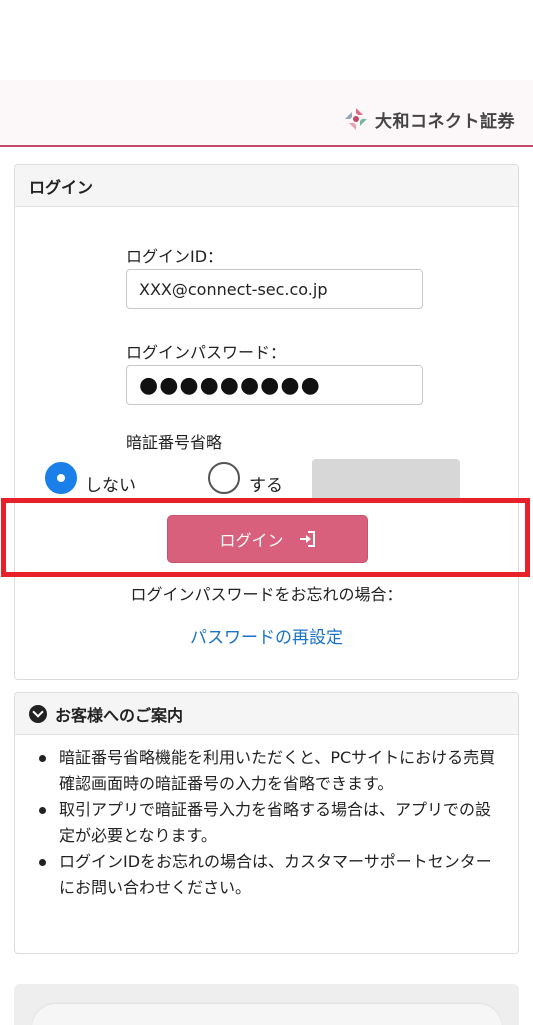 The width and height of the screenshot is (533, 1025). I want to click on pin-skip-no-radio, so click(61, 478).